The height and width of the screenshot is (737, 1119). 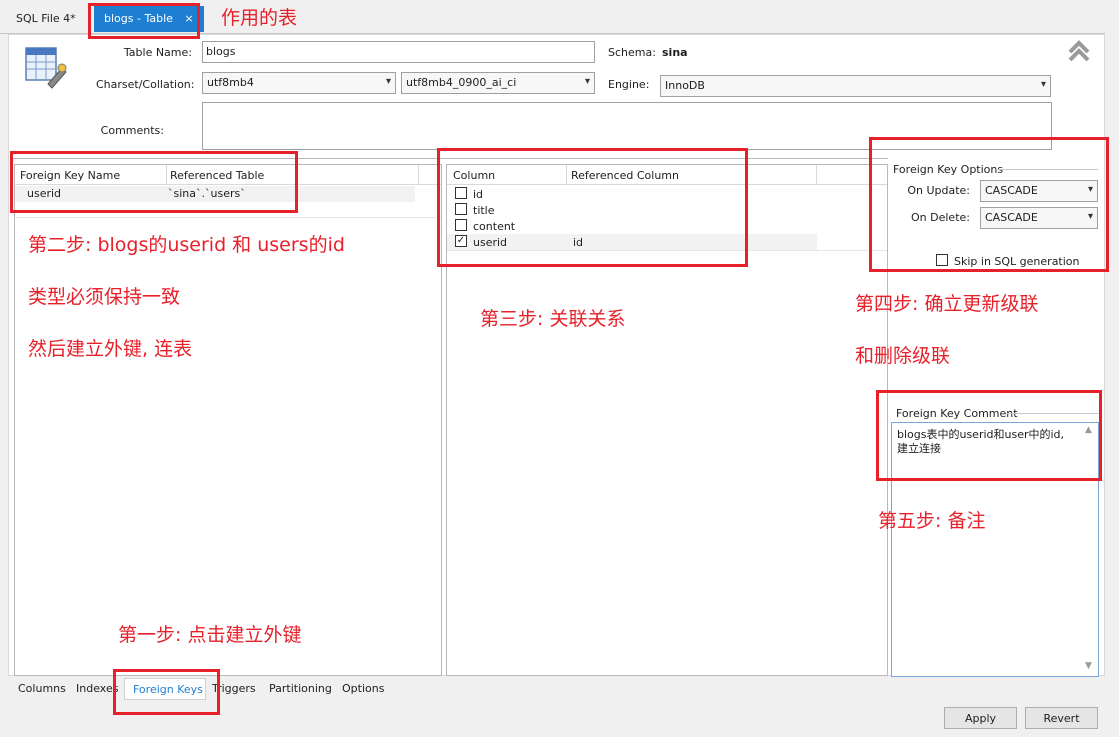 I want to click on highlight-fk-options, so click(x=989, y=204).